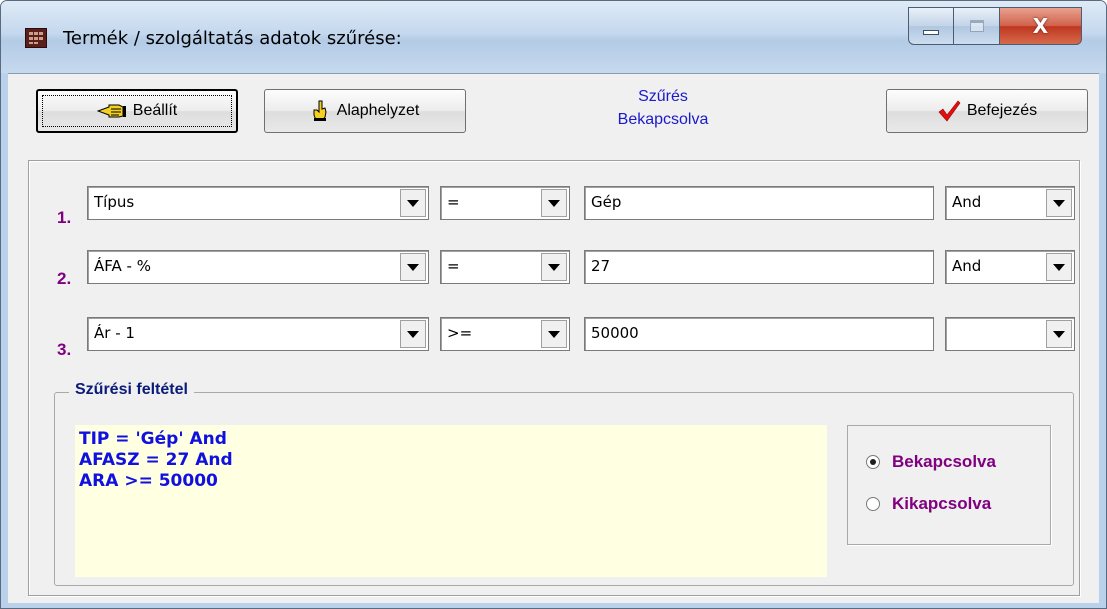 This screenshot has width=1107, height=609. Describe the element at coordinates (258, 203) in the screenshot. I see `field-select-1: Típus` at that location.